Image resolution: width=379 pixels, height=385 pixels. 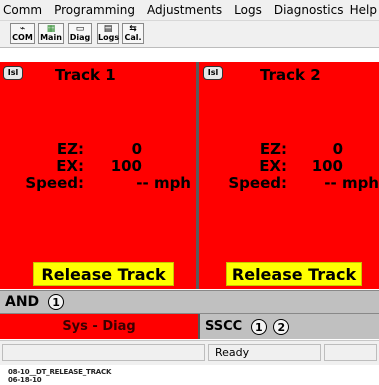 I want to click on com-button-label: COM, so click(x=22, y=37).